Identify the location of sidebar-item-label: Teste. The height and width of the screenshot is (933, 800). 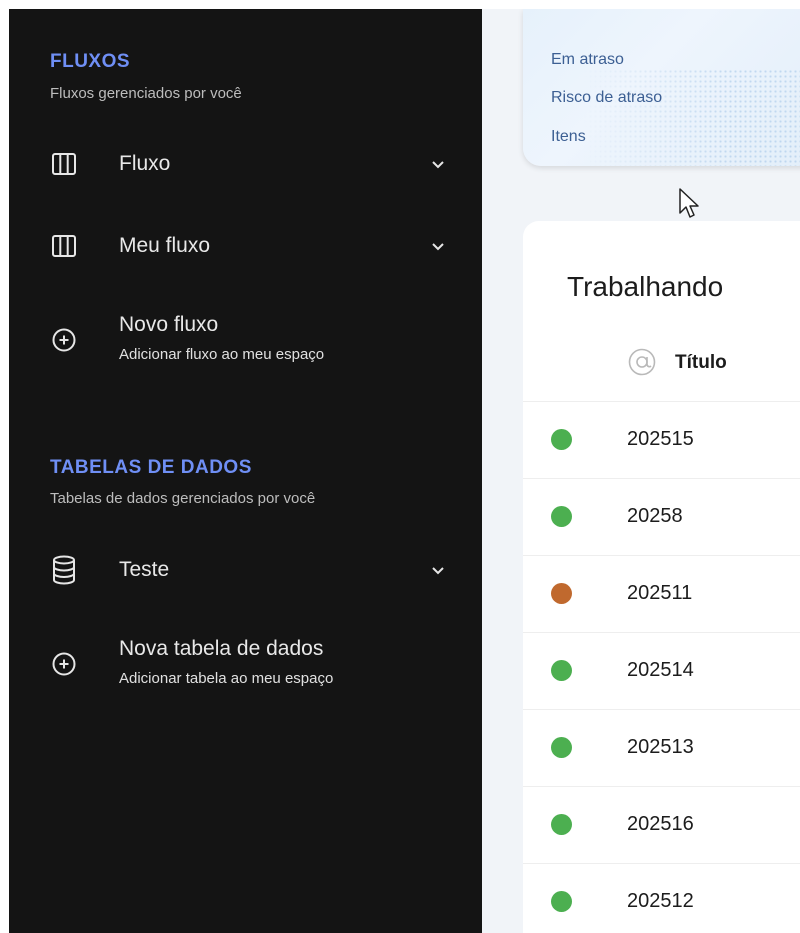
(144, 569).